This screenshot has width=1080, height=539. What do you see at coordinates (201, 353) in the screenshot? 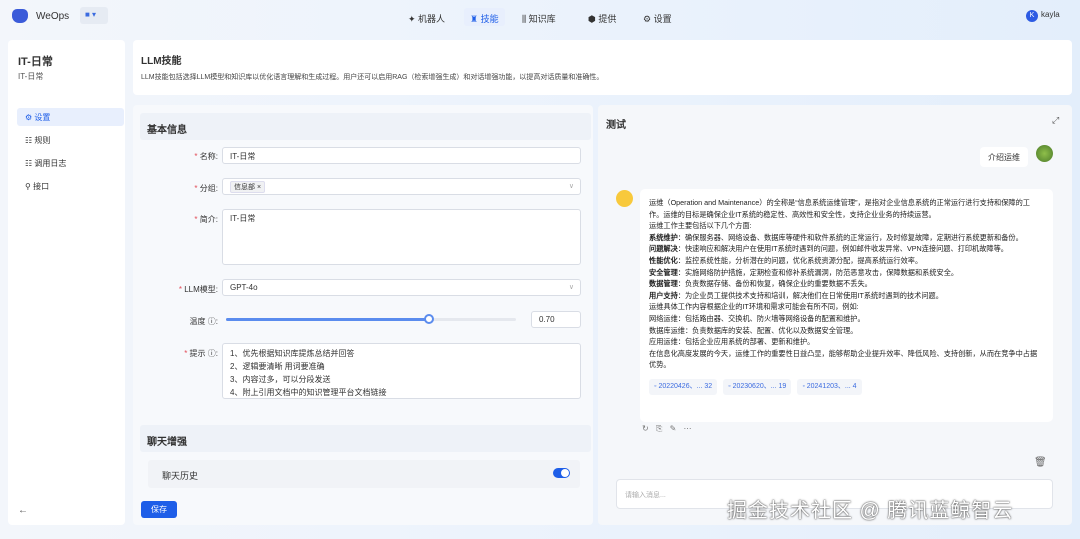
I see `prompt-label: * 提示 ⓘ:` at bounding box center [201, 353].